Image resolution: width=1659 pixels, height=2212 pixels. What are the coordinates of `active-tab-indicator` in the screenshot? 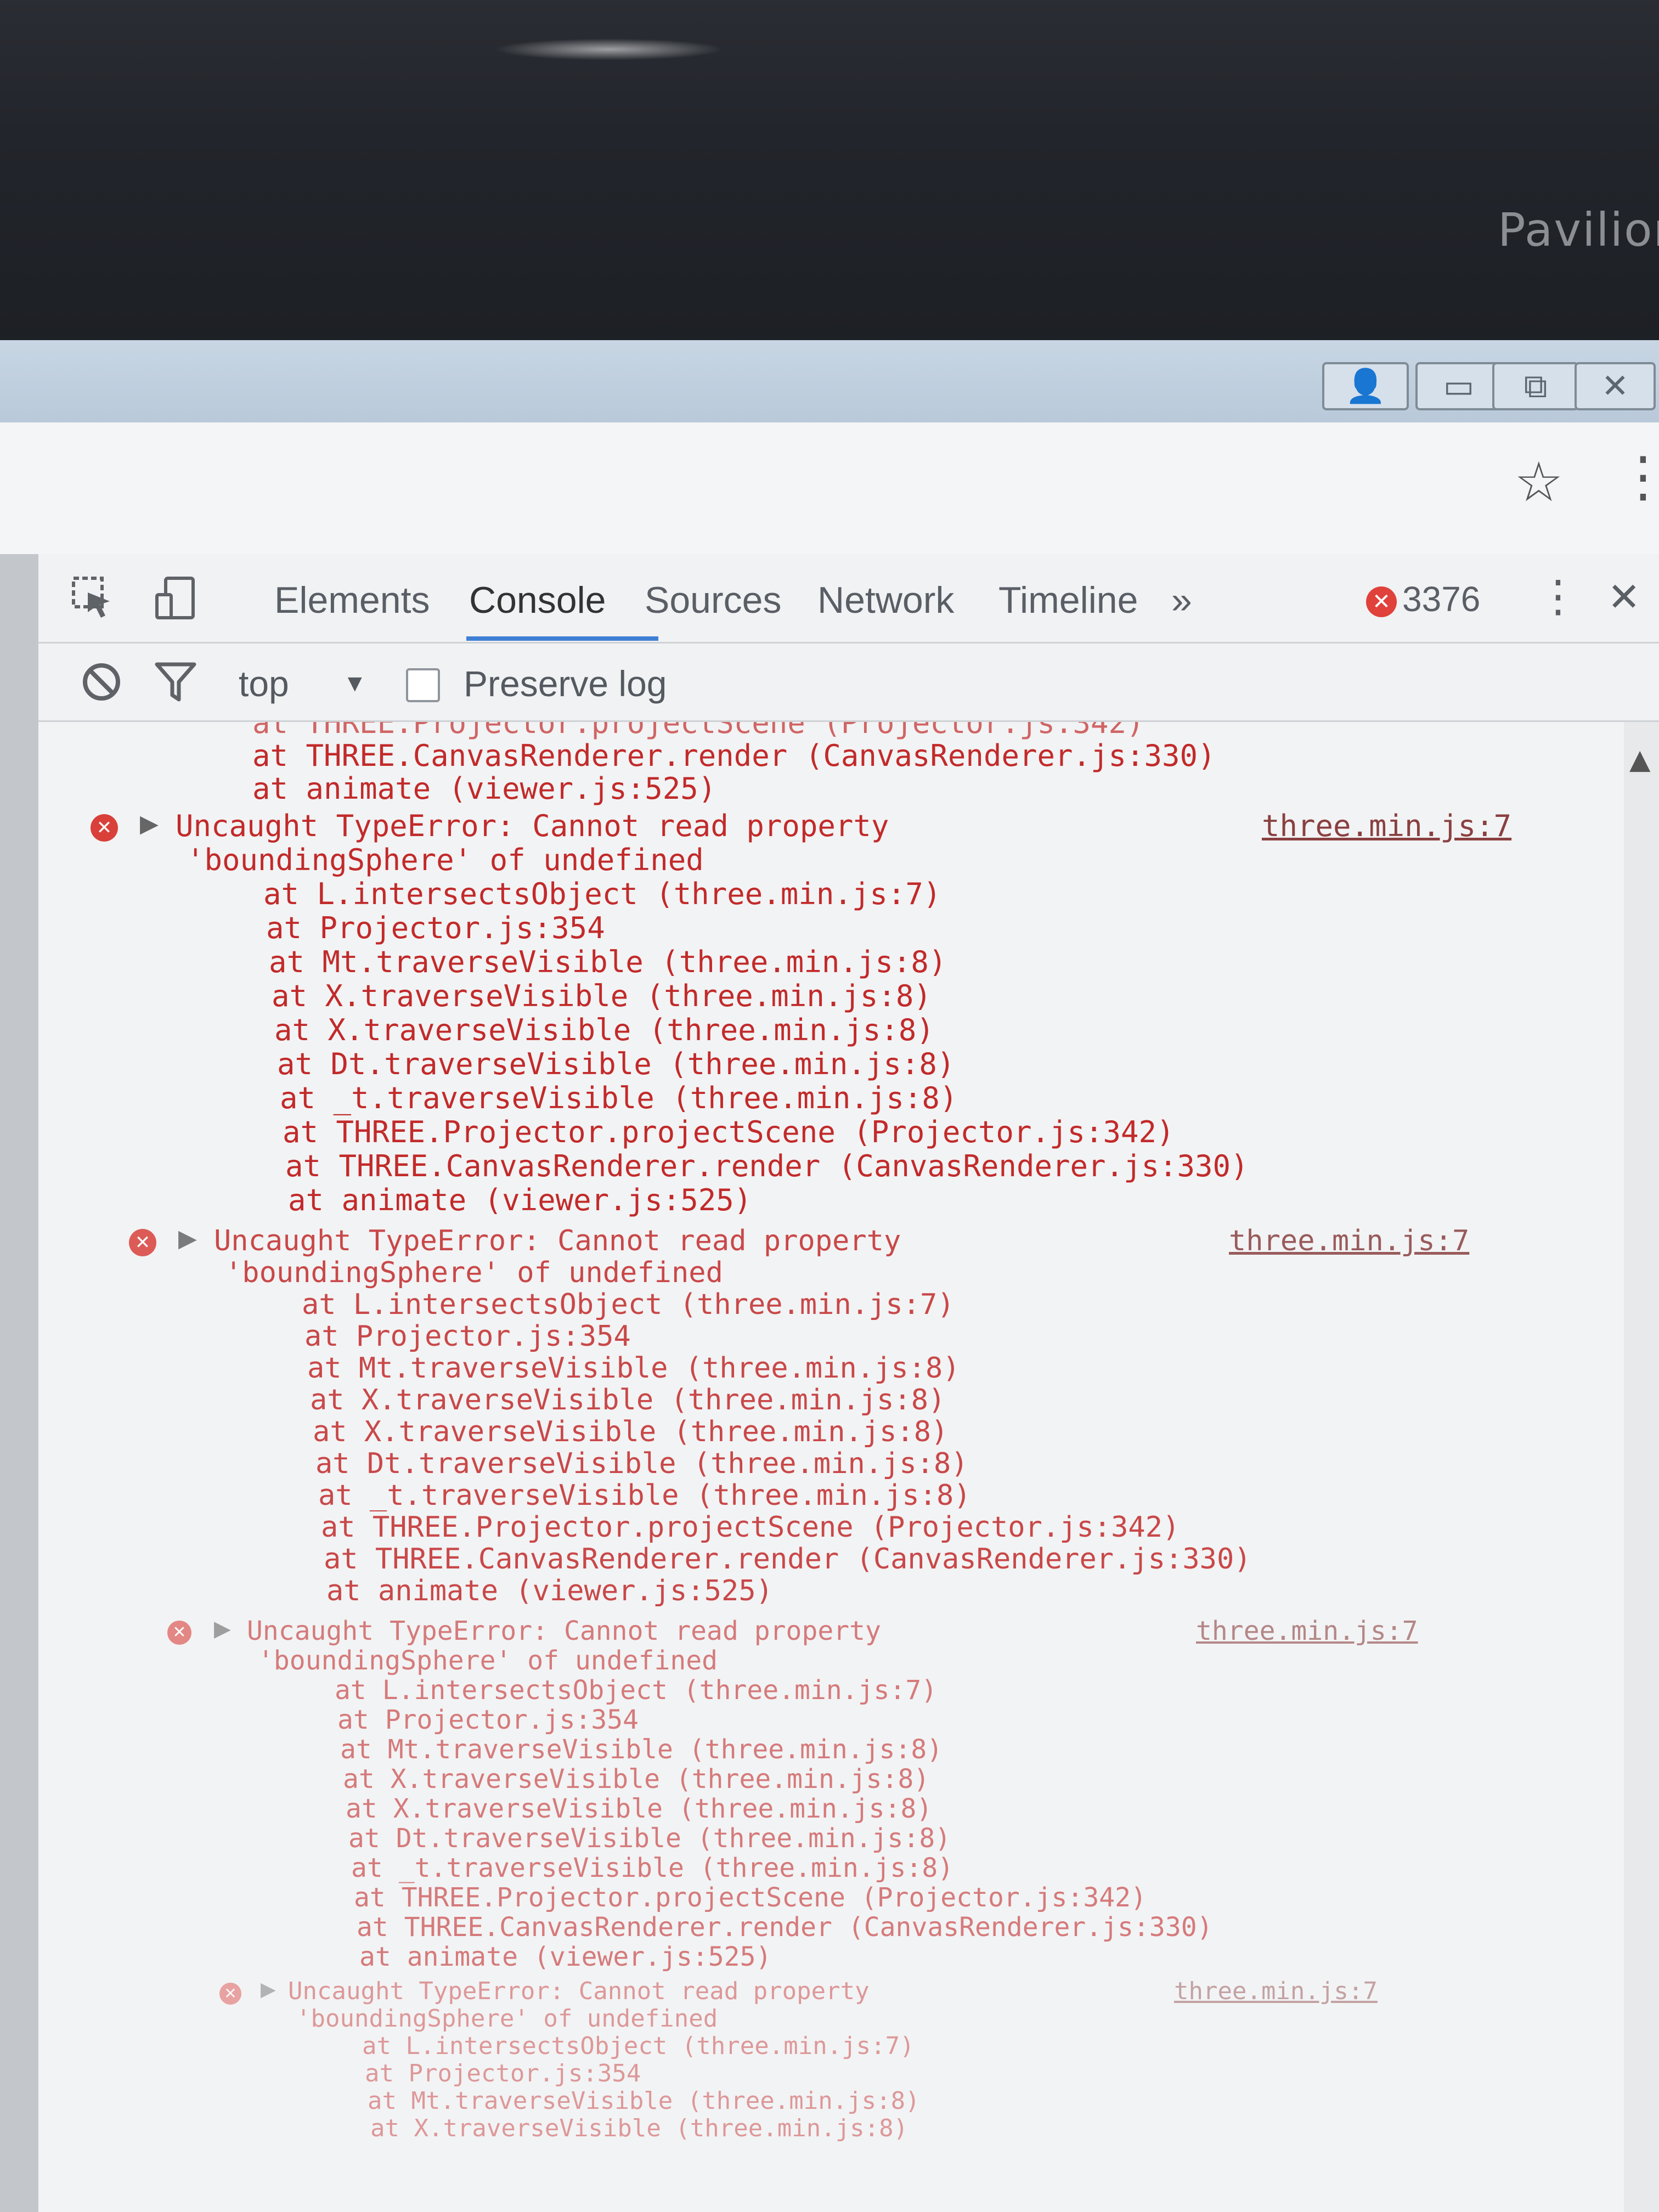 It's located at (562, 639).